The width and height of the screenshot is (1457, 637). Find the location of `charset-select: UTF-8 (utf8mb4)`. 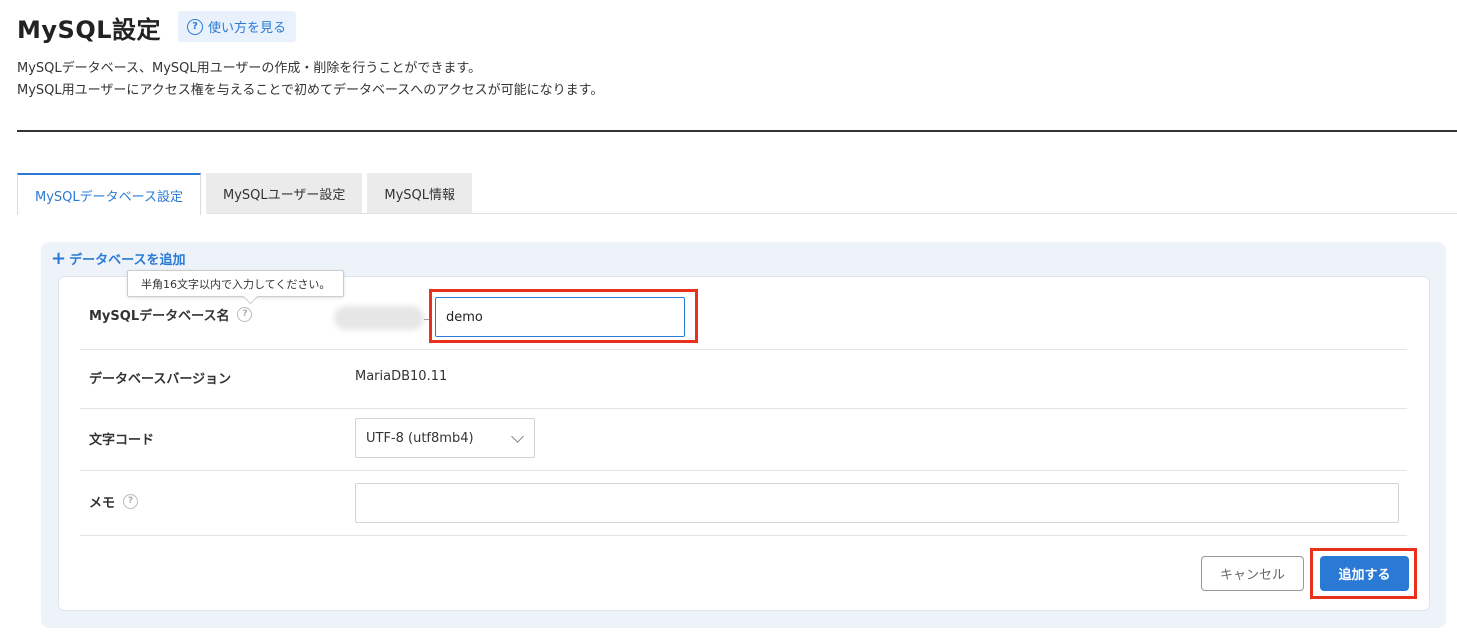

charset-select: UTF-8 (utf8mb4) is located at coordinates (445, 438).